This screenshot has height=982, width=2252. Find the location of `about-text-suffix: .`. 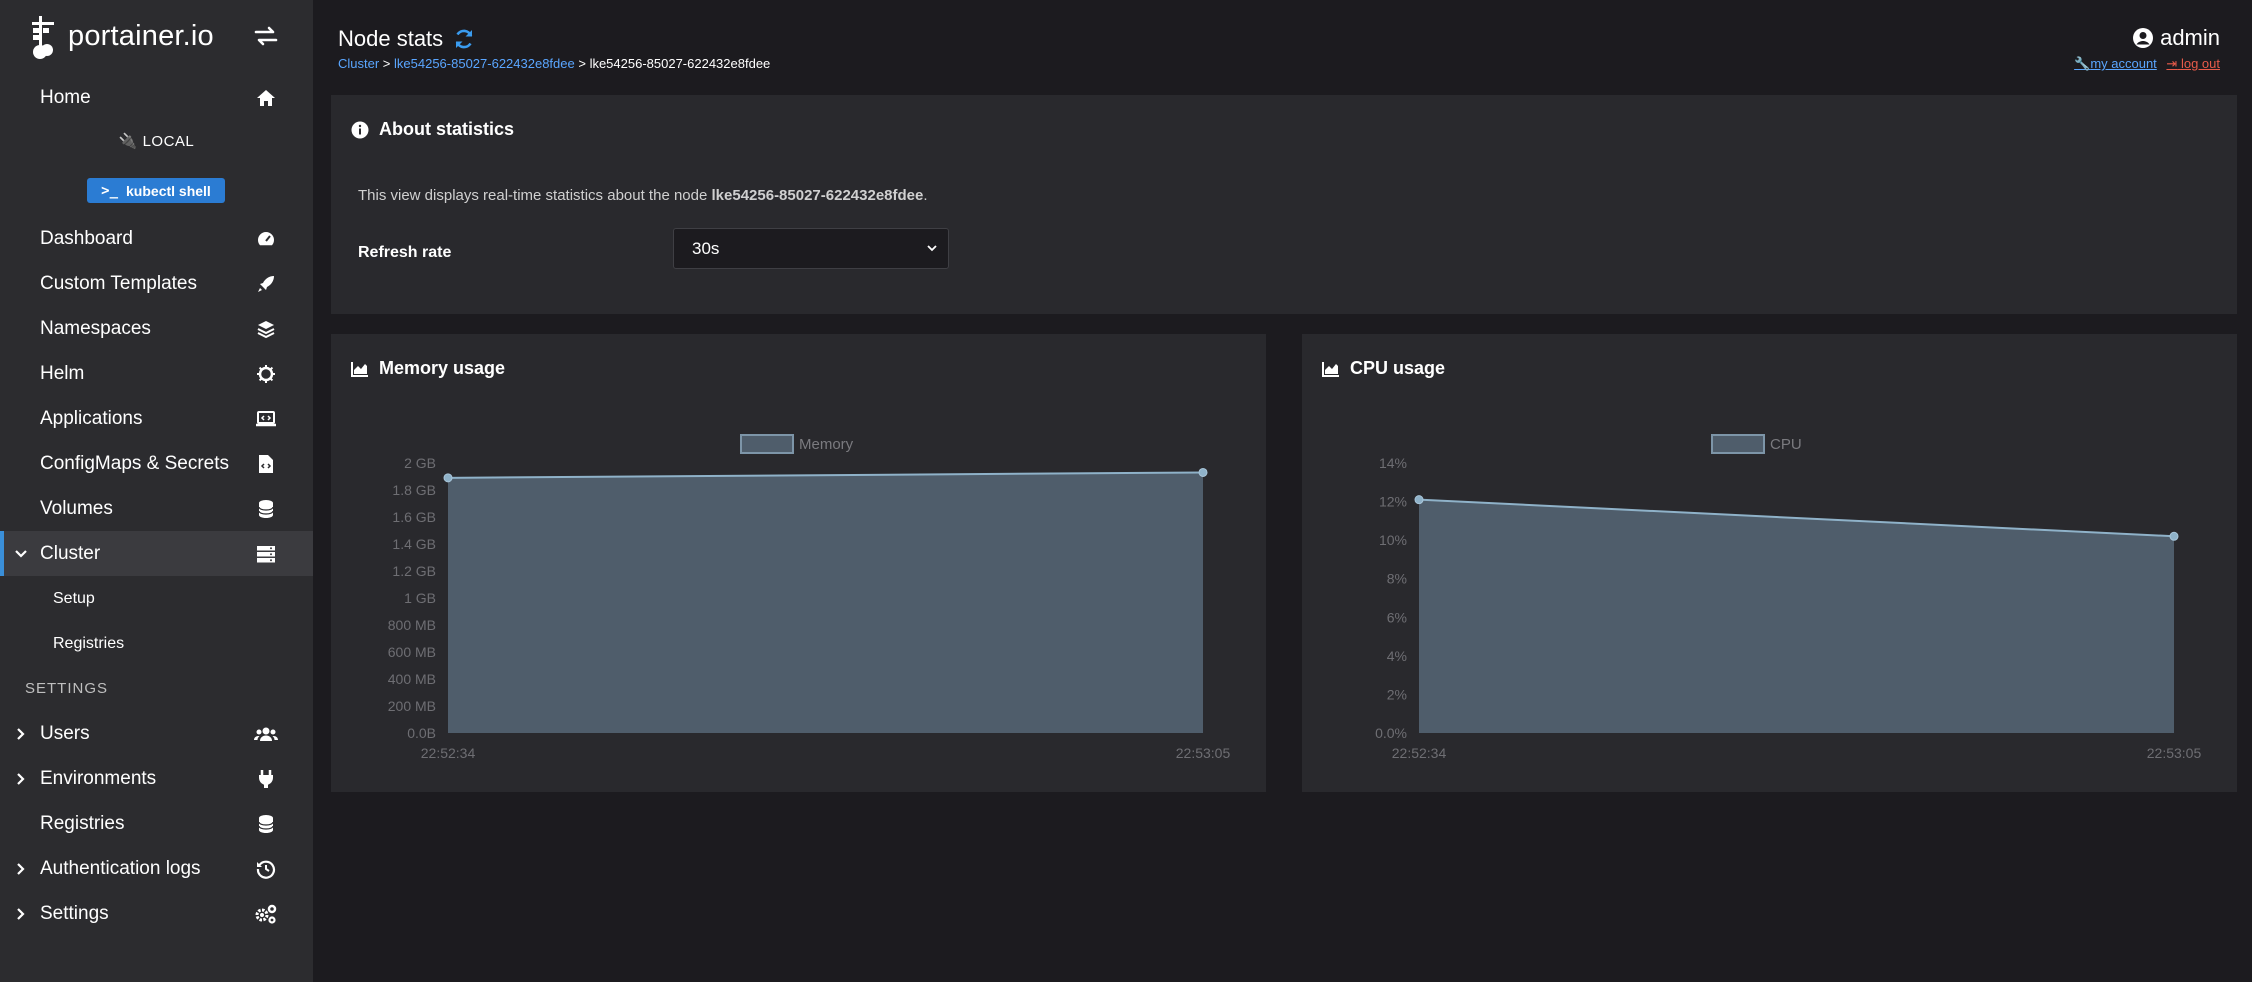

about-text-suffix: . is located at coordinates (925, 195).